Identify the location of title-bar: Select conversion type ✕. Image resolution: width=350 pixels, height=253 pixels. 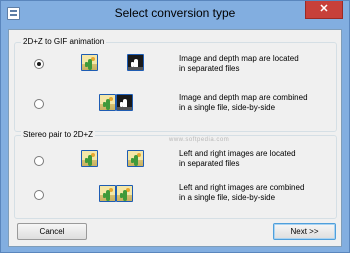
(175, 14).